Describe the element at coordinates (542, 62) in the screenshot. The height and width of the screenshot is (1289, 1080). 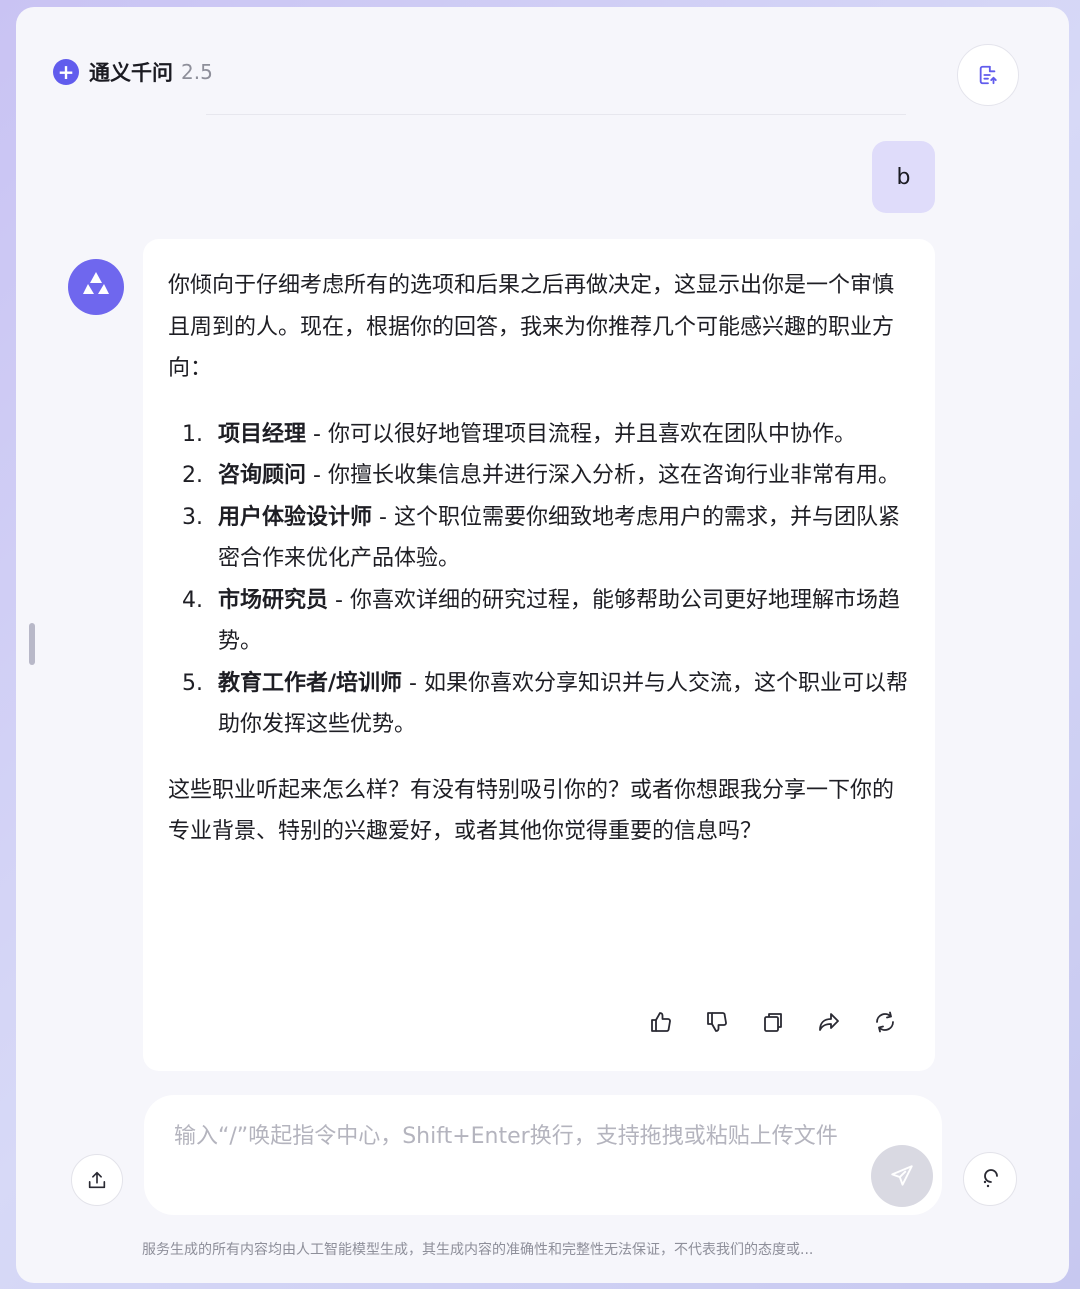
I see `header: + 通义千问 2.5` at that location.